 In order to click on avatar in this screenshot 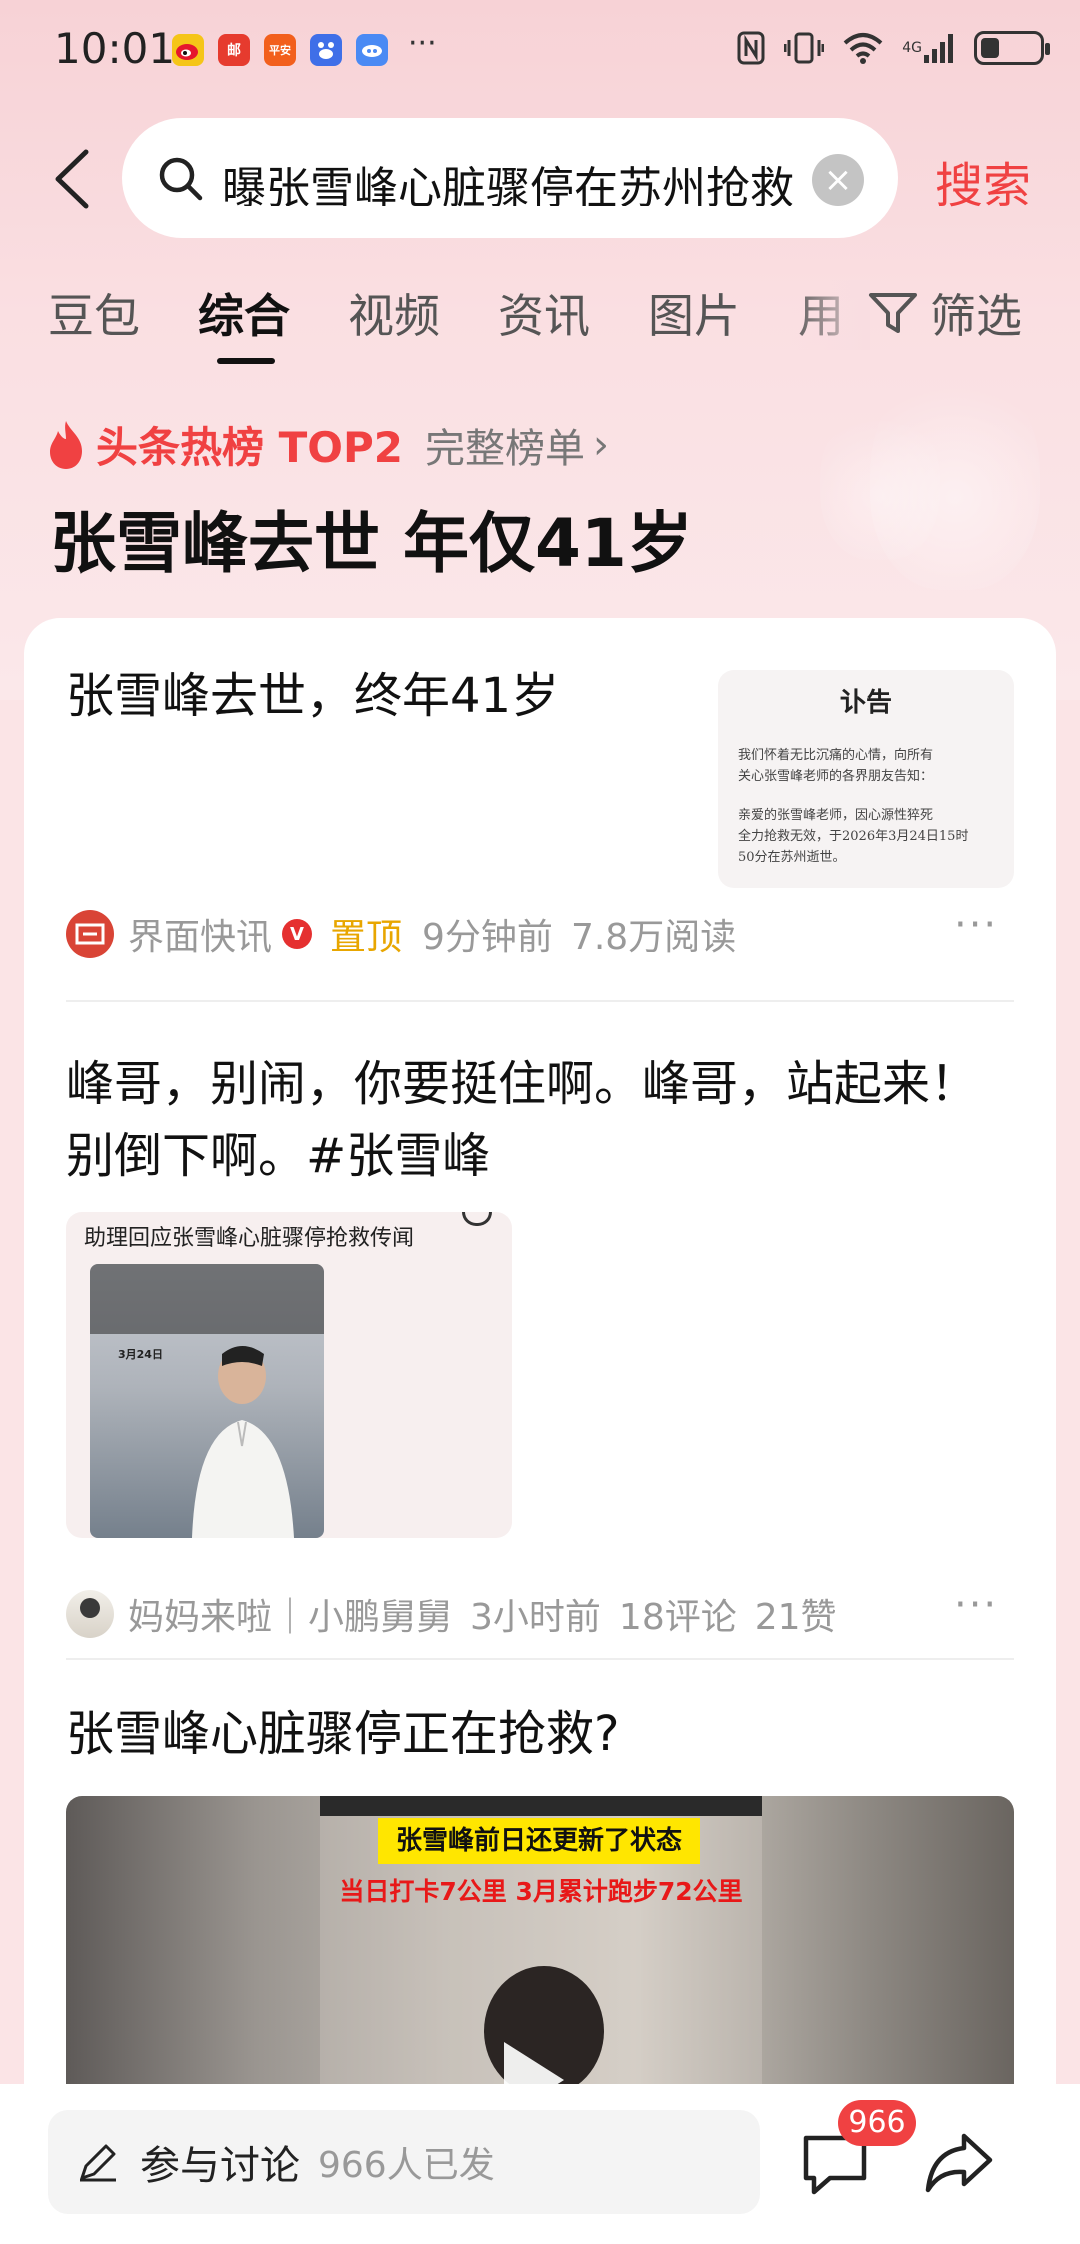, I will do `click(90, 1614)`.